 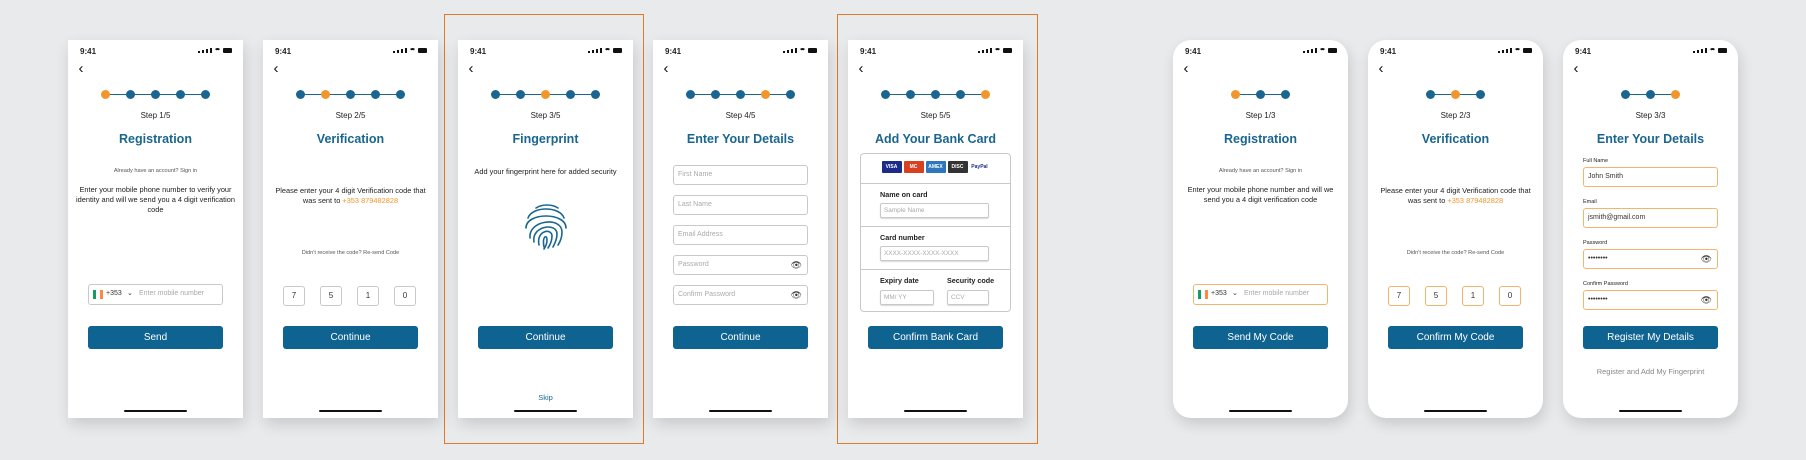 I want to click on send-button: Send, so click(x=155, y=337).